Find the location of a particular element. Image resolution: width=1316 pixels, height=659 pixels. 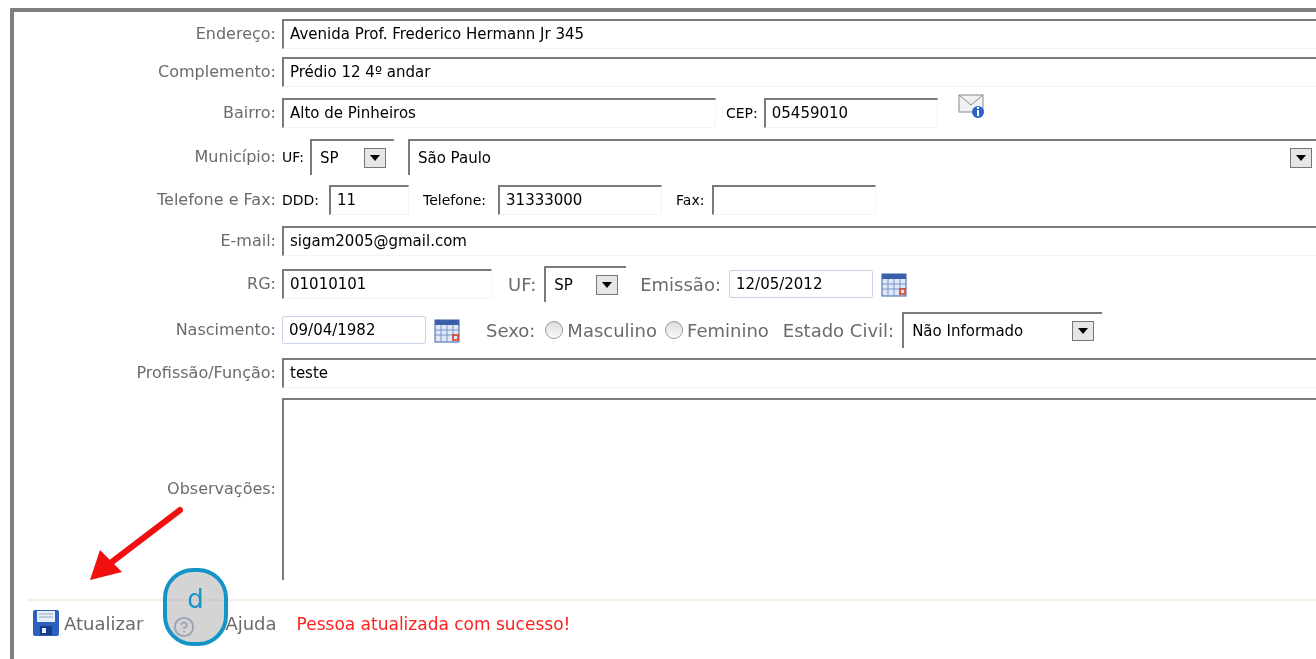

radio-label: Feminino is located at coordinates (728, 330).